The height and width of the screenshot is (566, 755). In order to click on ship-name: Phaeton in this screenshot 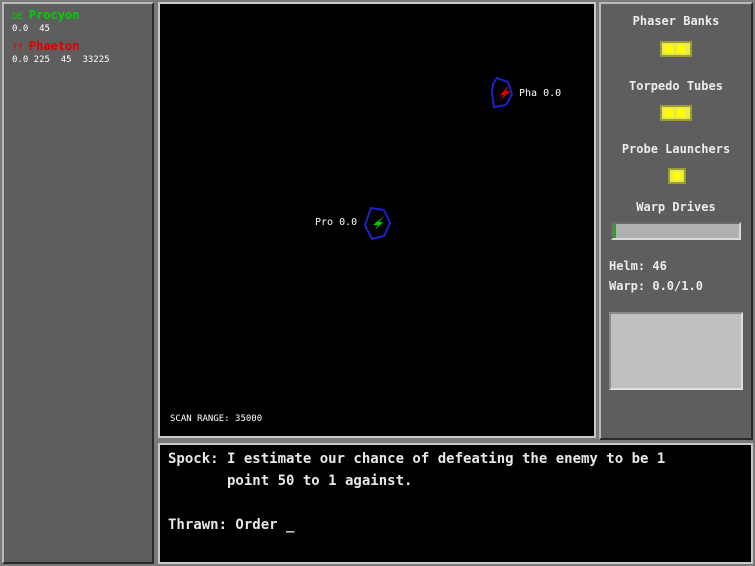, I will do `click(54, 46)`.